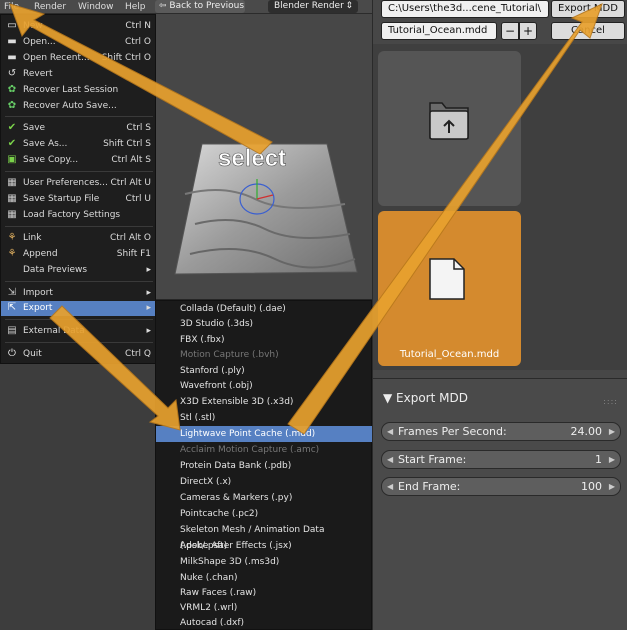  What do you see at coordinates (61, 199) in the screenshot?
I see `menu-item-label: Save Startup File` at bounding box center [61, 199].